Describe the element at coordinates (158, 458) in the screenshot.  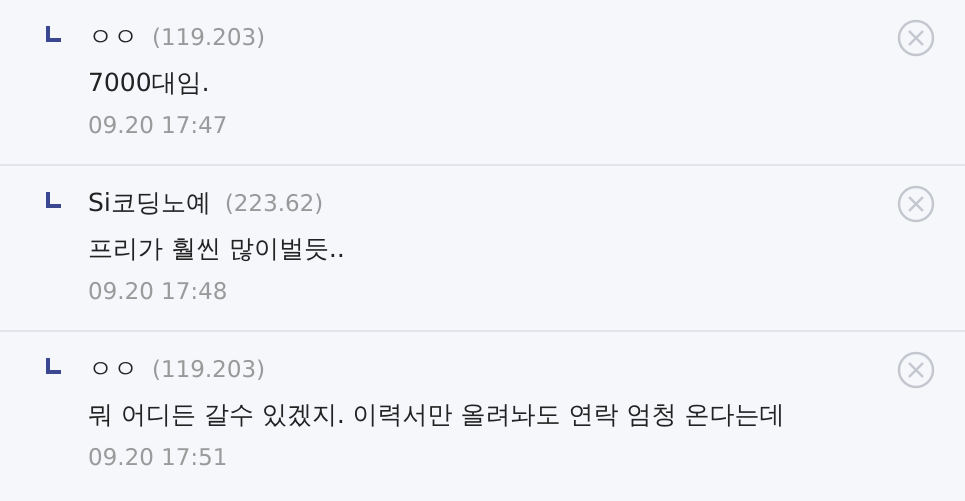
I see `comment-time: 09.20 17:51` at that location.